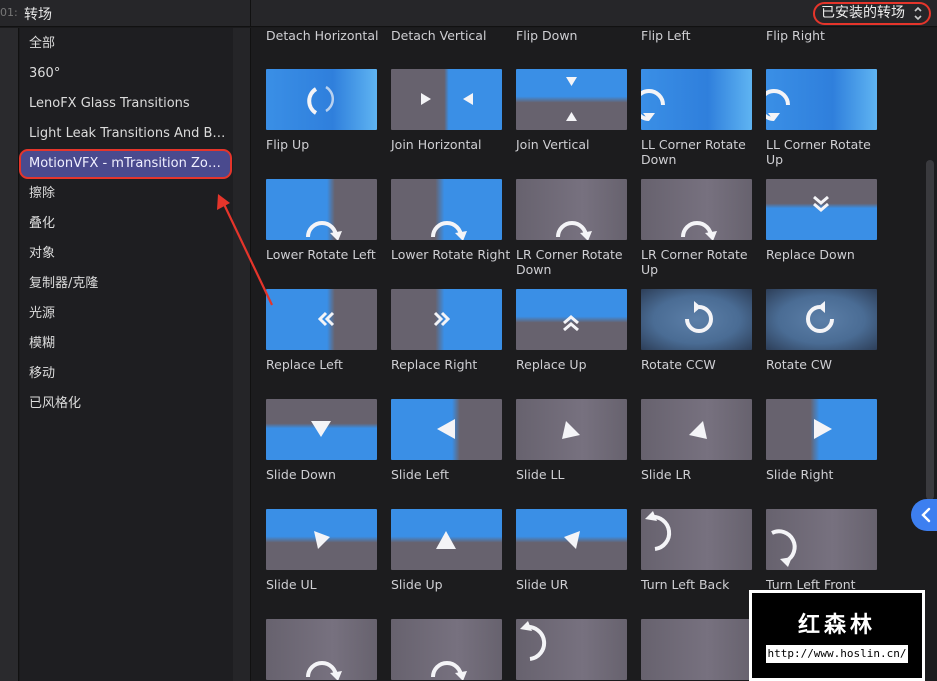 This screenshot has width=937, height=681. Describe the element at coordinates (693, 152) in the screenshot. I see `transition-label: LL Corner Rotate Down` at that location.